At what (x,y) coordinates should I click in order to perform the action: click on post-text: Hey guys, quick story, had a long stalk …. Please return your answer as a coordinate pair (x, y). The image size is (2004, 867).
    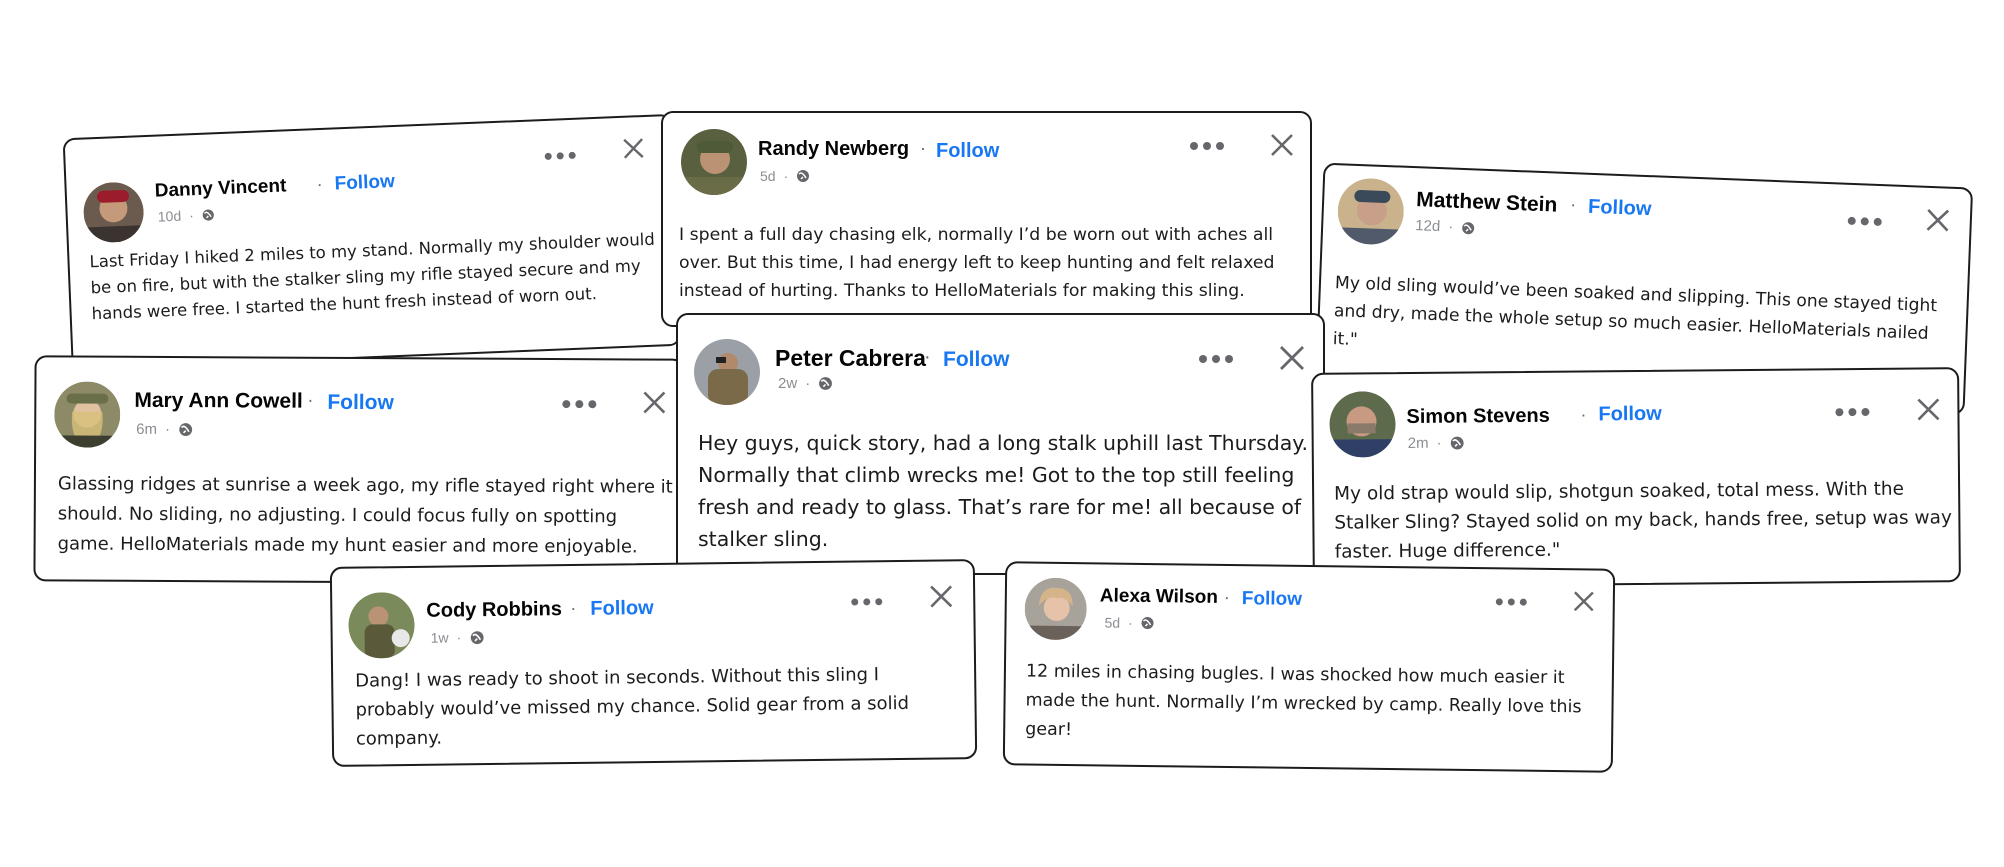
    Looking at the image, I should click on (1003, 491).